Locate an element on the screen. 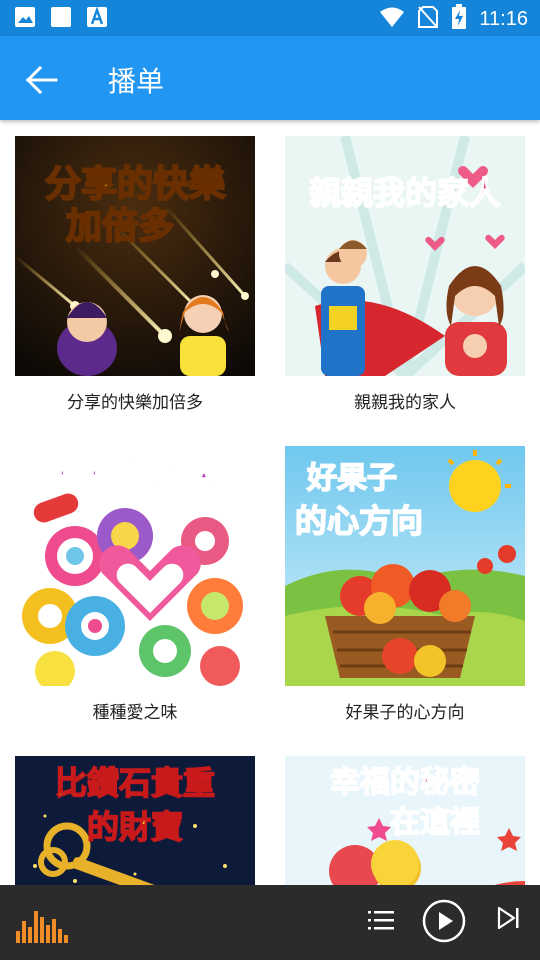 The width and height of the screenshot is (540, 960). queue-list-button is located at coordinates (381, 922).